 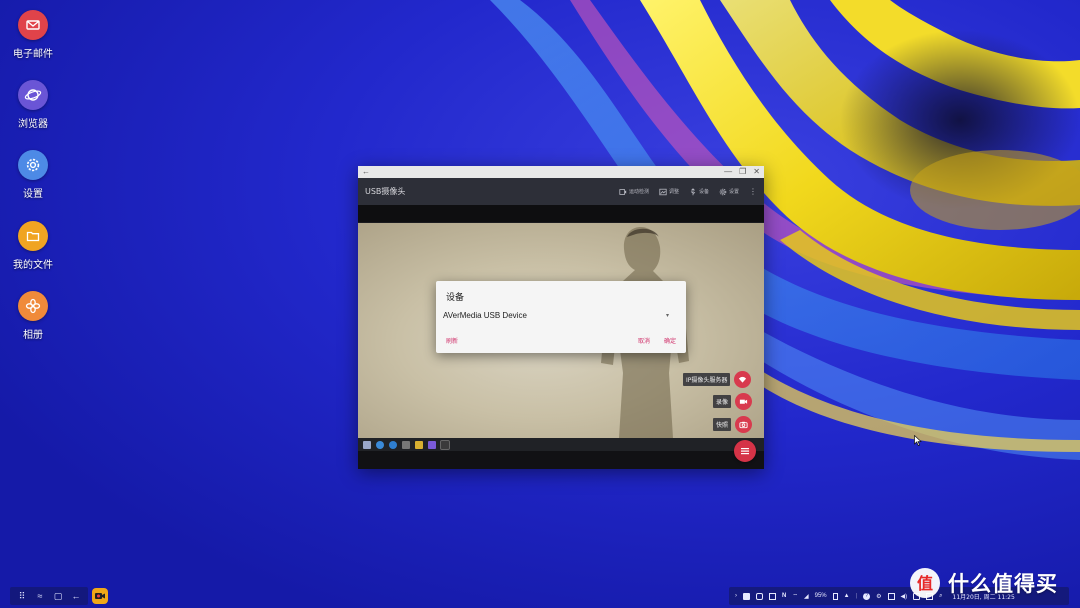 What do you see at coordinates (744, 401) in the screenshot?
I see `video-camera-icon` at bounding box center [744, 401].